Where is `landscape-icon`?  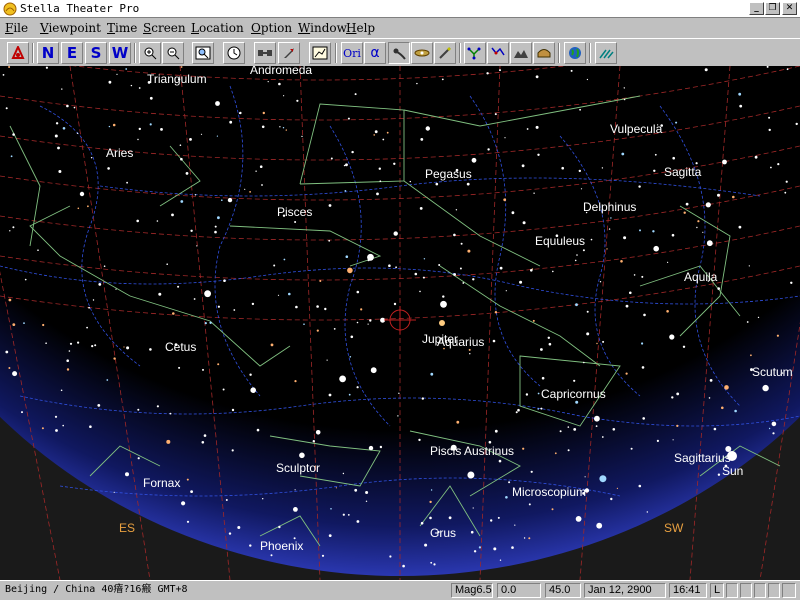
landscape-icon is located at coordinates (521, 54).